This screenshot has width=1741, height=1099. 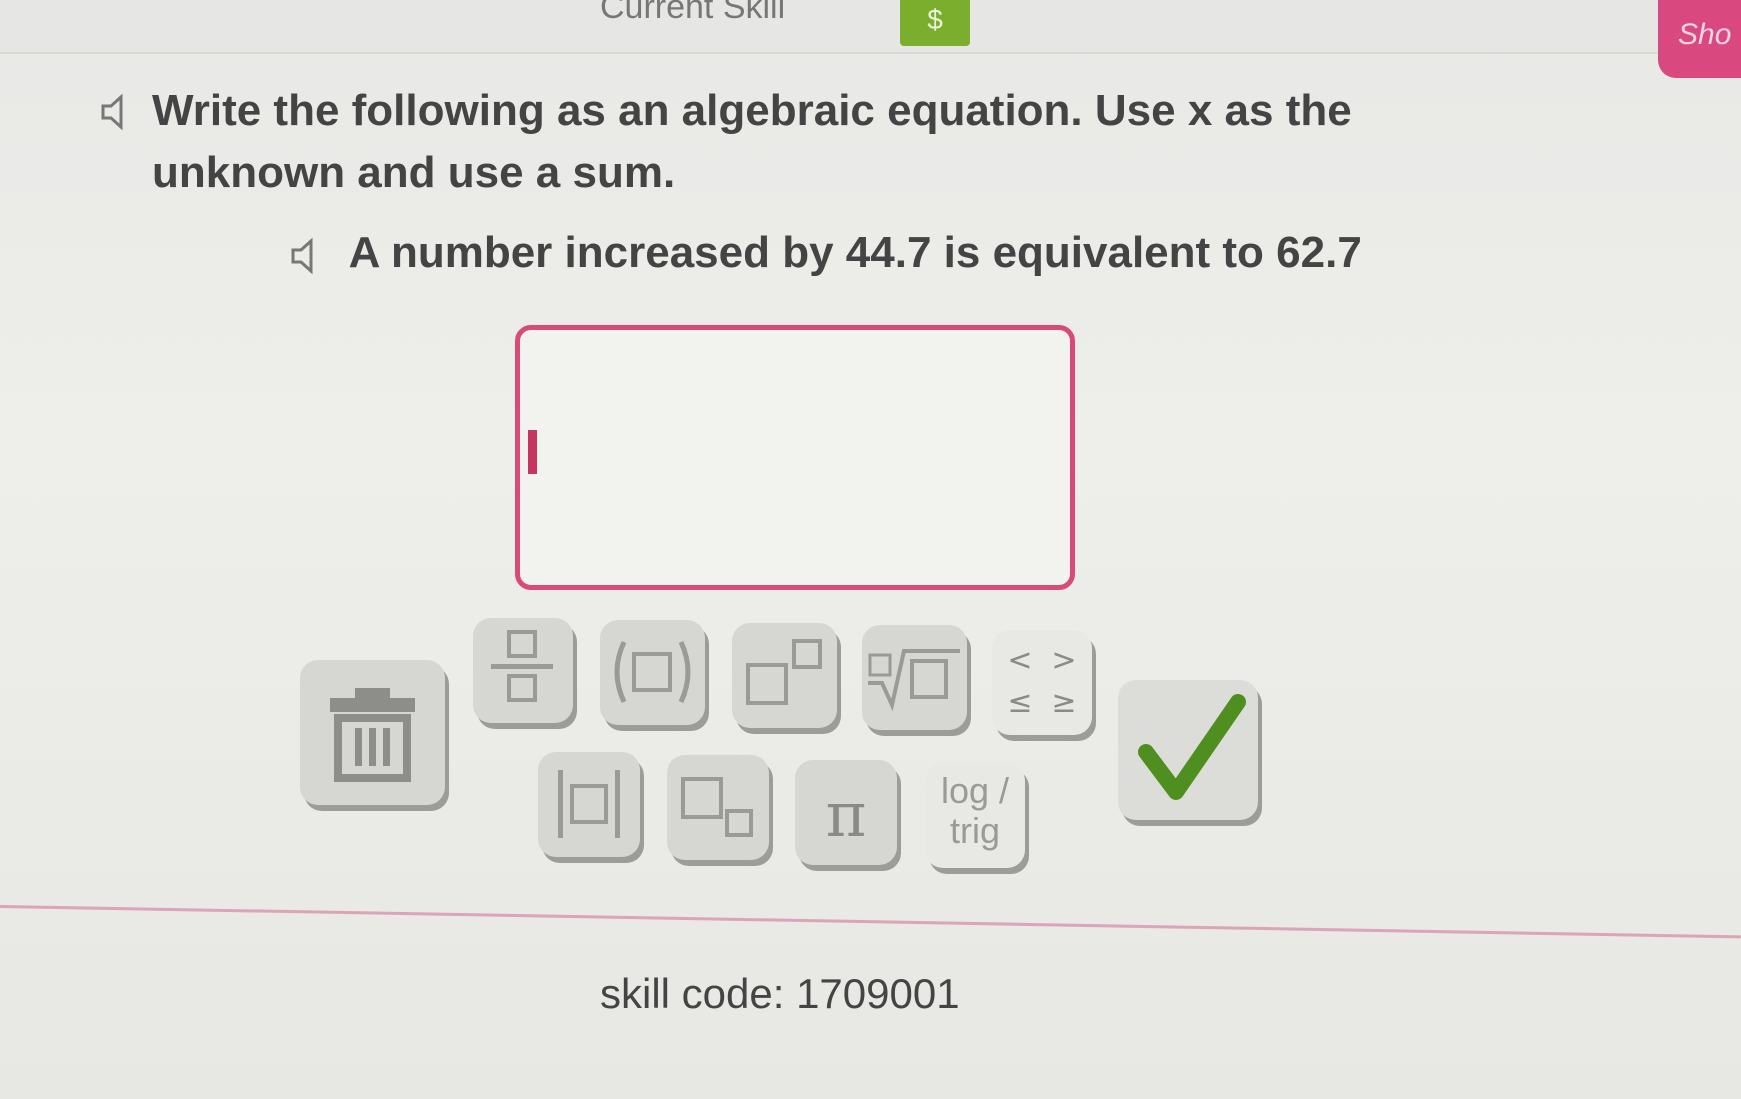 I want to click on current-skill-label: Current Skill, so click(x=693, y=13).